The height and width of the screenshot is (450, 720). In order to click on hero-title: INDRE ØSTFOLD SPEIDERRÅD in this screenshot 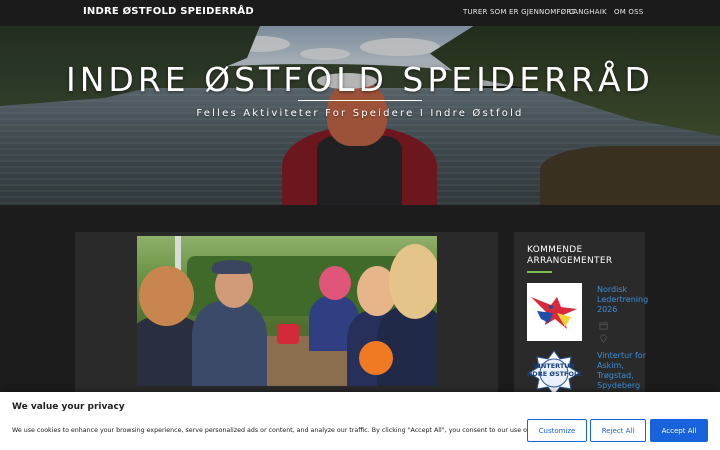, I will do `click(360, 79)`.